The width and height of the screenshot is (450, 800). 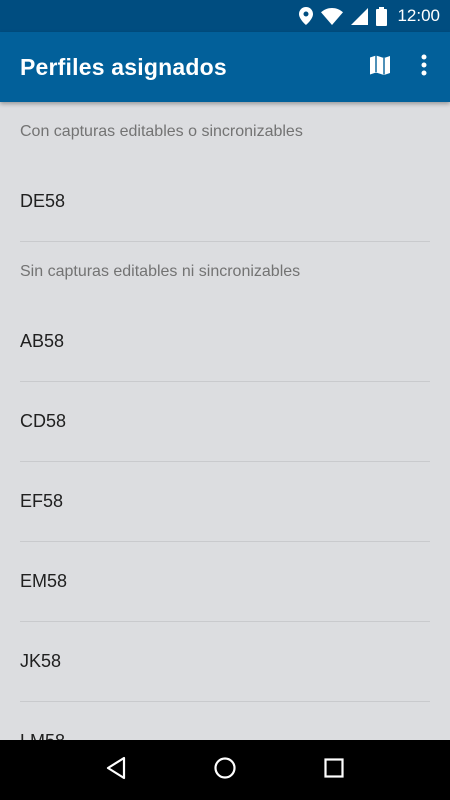 I want to click on section-header-editable: Con capturas editables o sincronizables, so click(x=161, y=131).